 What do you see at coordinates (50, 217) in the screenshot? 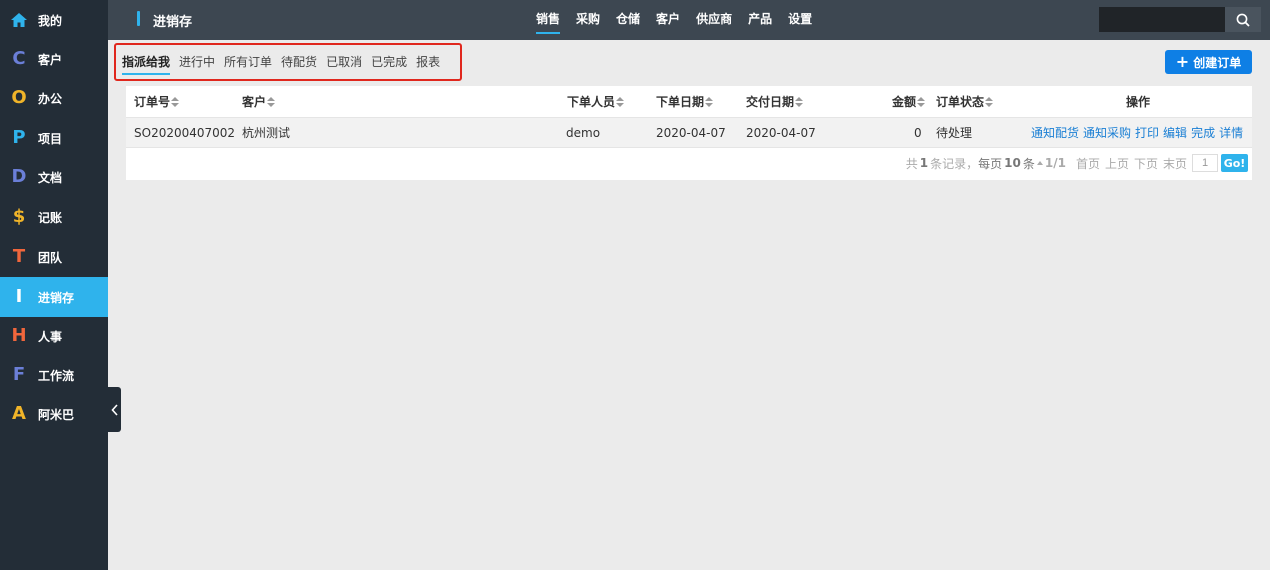
I see `sidebar-item-label: 记账` at bounding box center [50, 217].